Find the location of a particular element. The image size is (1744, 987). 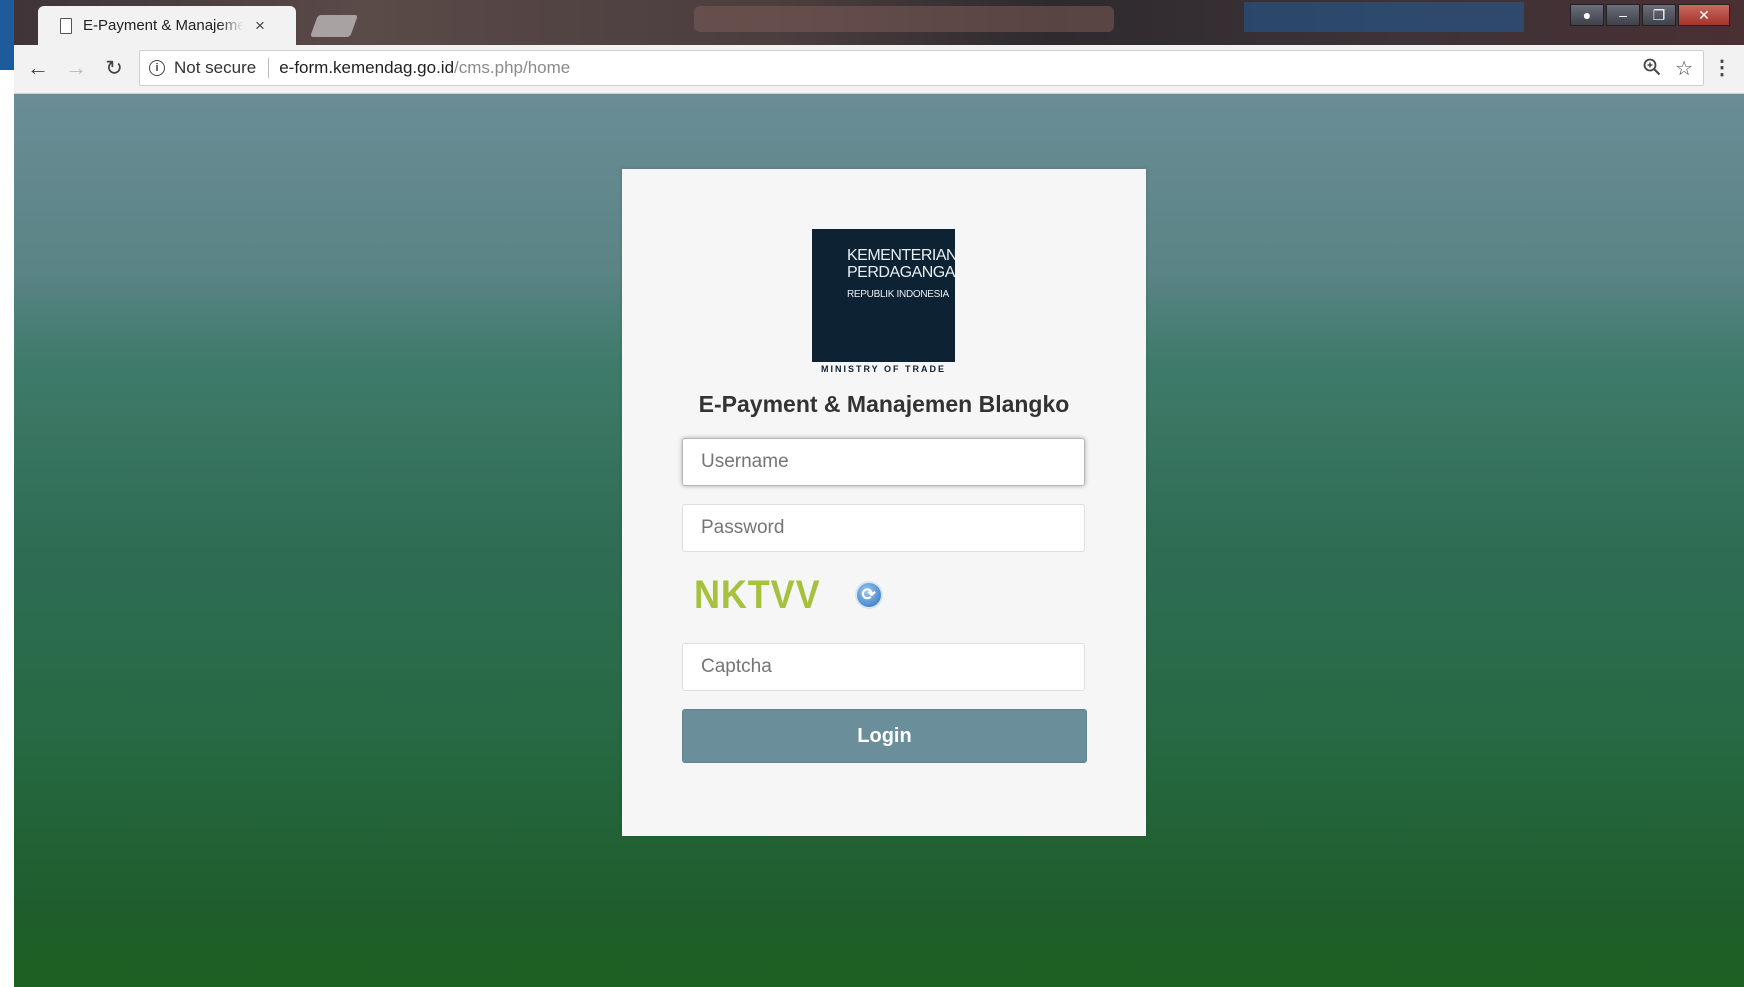

zoom-icon is located at coordinates (1652, 69).